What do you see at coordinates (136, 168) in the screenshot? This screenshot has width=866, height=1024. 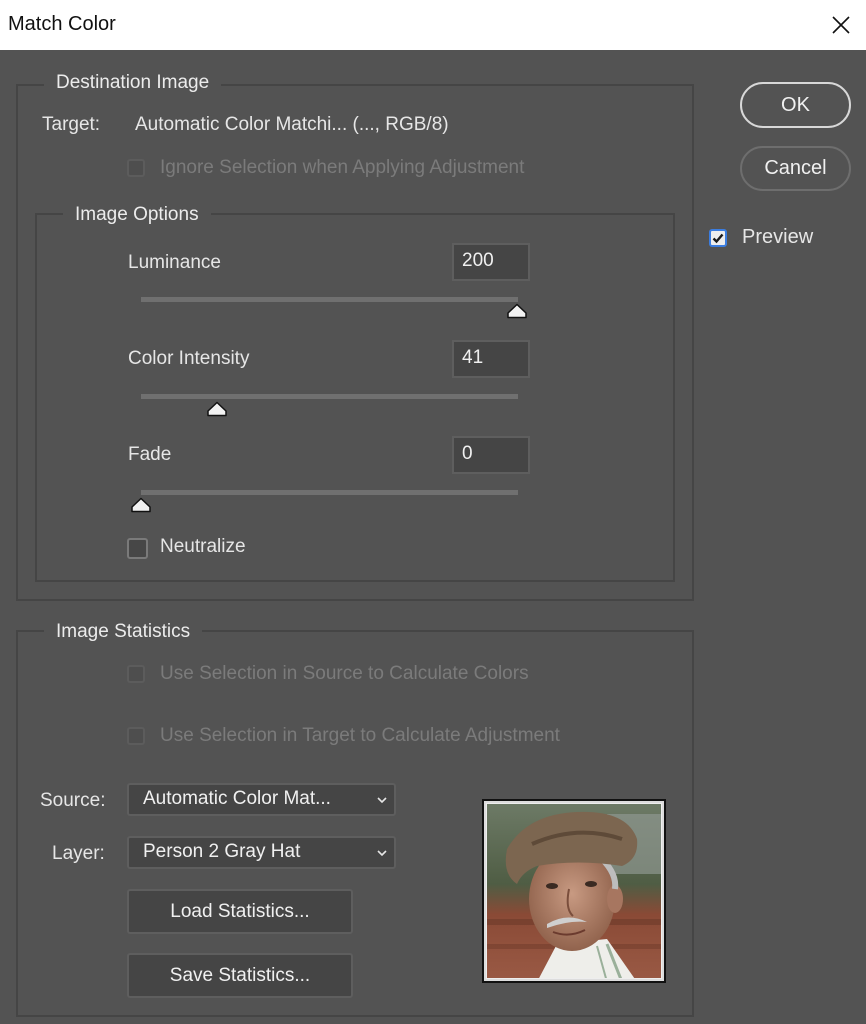 I see `ignore-selection-checkbox` at bounding box center [136, 168].